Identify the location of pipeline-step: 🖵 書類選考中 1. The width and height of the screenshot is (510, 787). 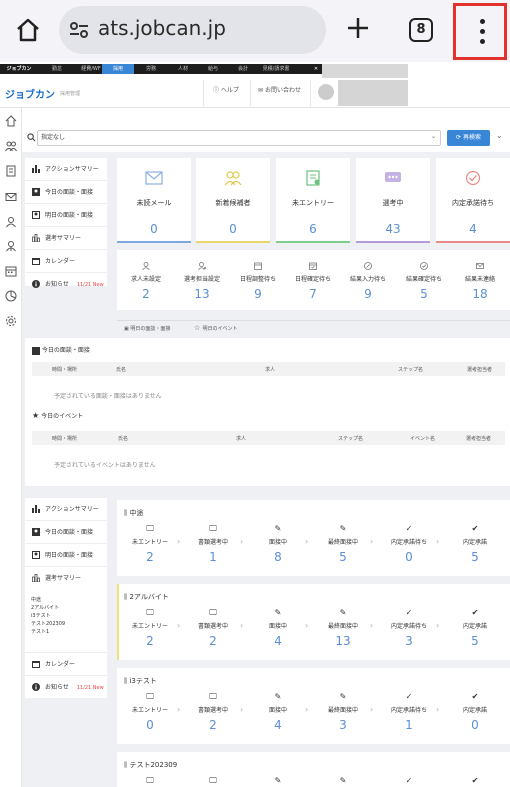
(213, 544).